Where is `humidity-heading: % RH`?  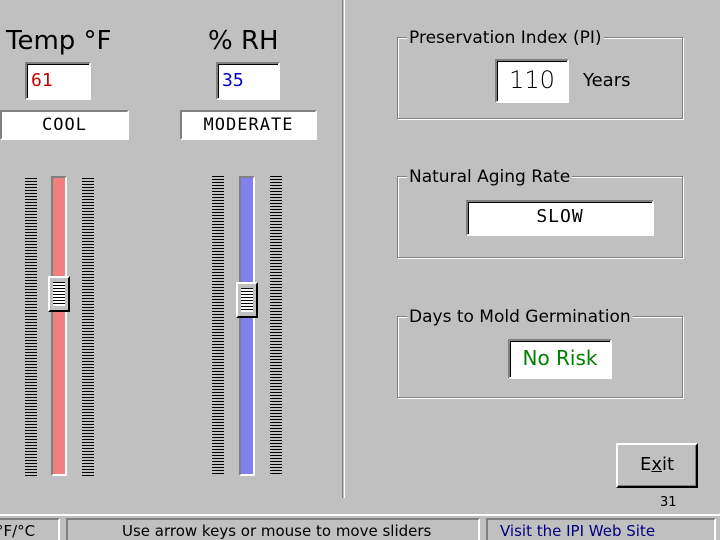
humidity-heading: % RH is located at coordinates (243, 41).